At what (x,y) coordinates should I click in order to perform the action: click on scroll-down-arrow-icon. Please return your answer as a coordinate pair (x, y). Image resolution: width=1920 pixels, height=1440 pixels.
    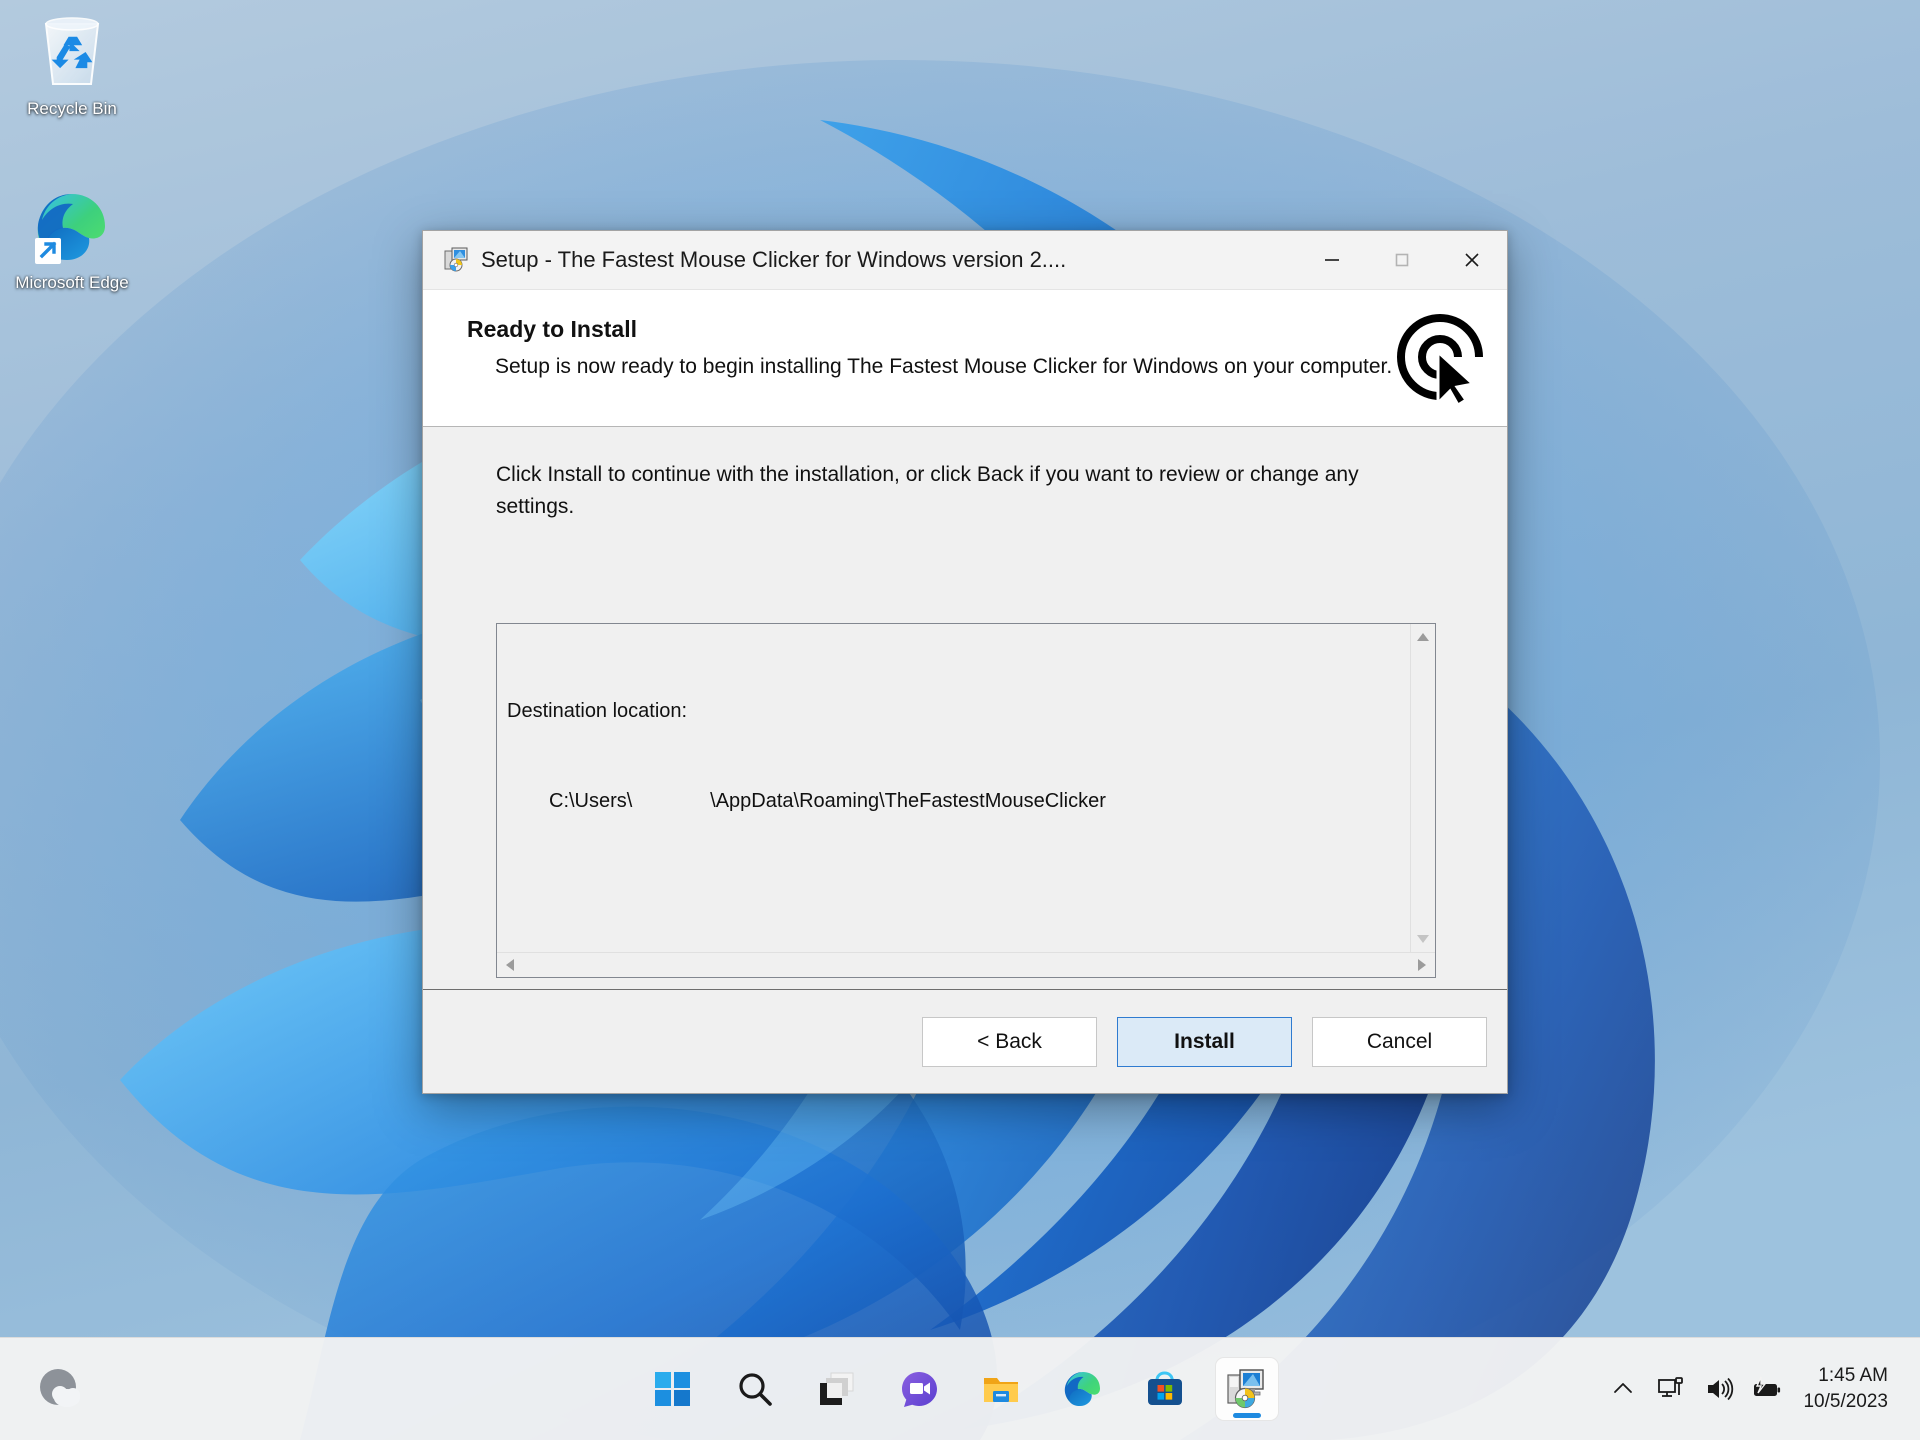
    Looking at the image, I should click on (1423, 939).